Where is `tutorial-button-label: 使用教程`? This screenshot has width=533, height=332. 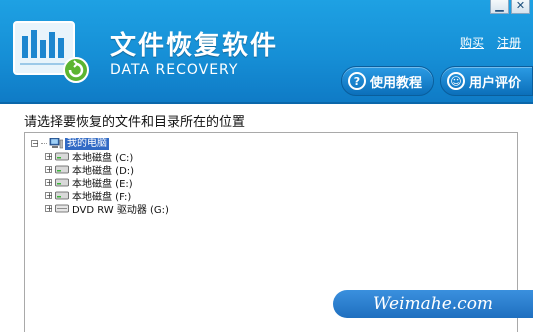
tutorial-button-label: 使用教程 is located at coordinates (396, 83).